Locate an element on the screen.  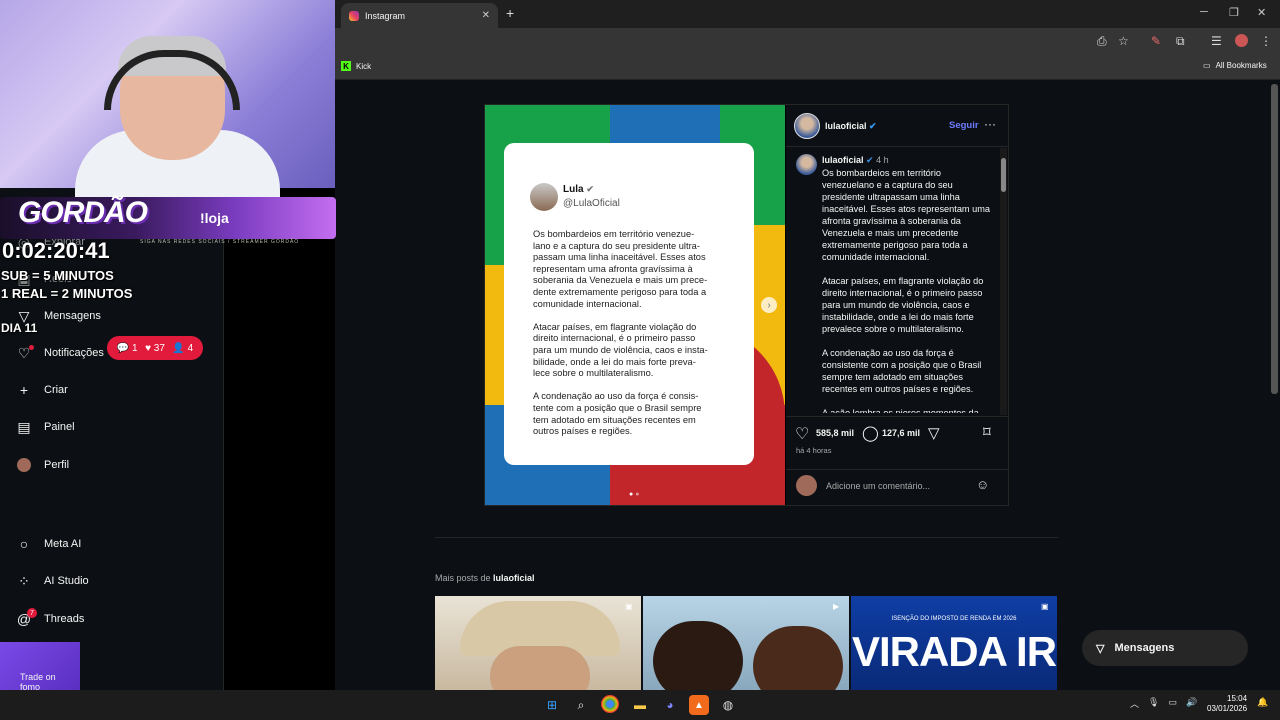
app-icon: ▲ is located at coordinates (699, 705).